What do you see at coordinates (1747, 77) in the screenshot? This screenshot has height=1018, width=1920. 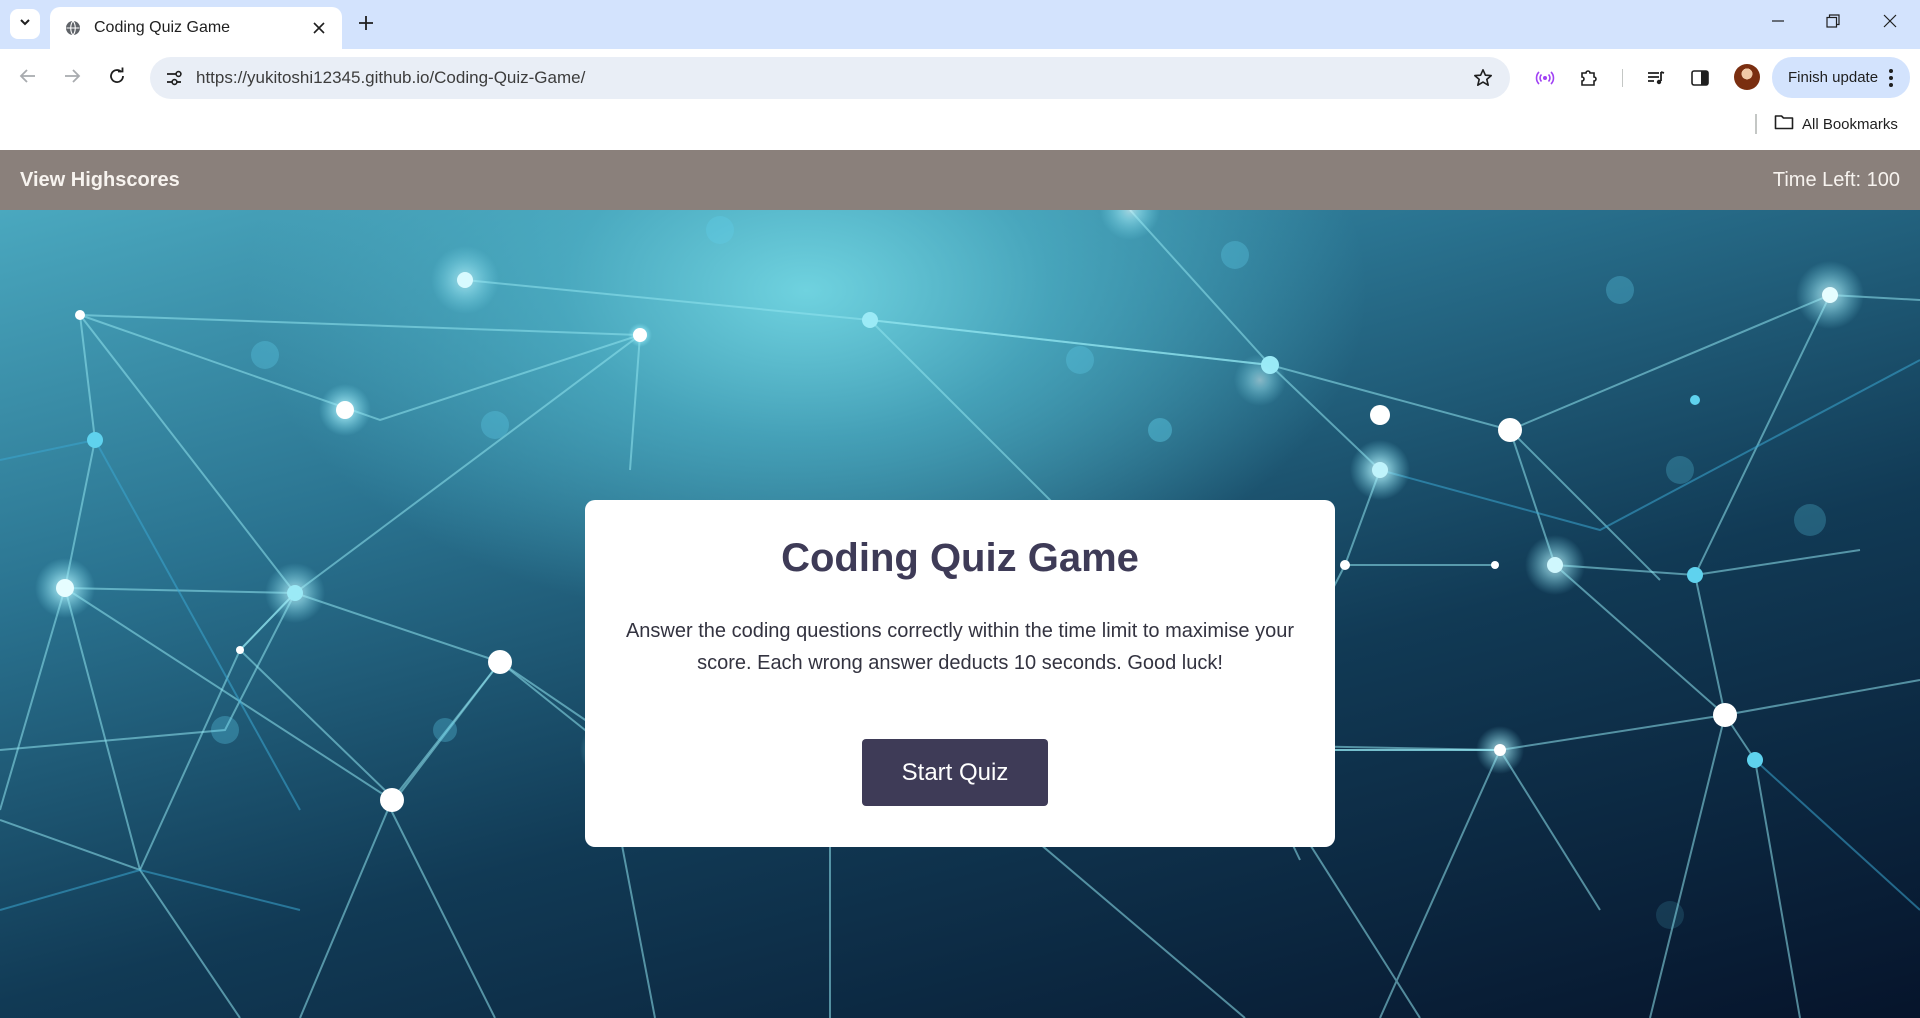 I see `profile-avatar` at bounding box center [1747, 77].